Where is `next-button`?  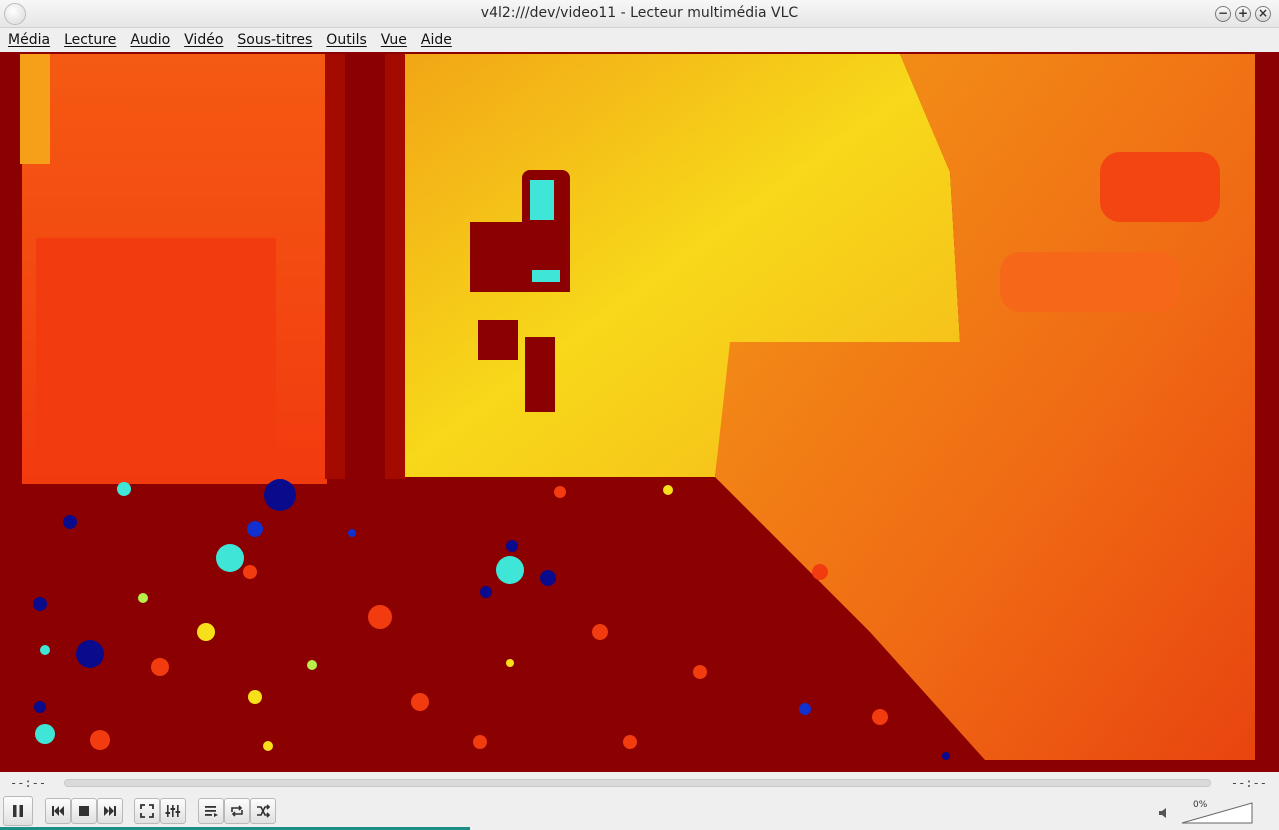
next-button is located at coordinates (110, 811).